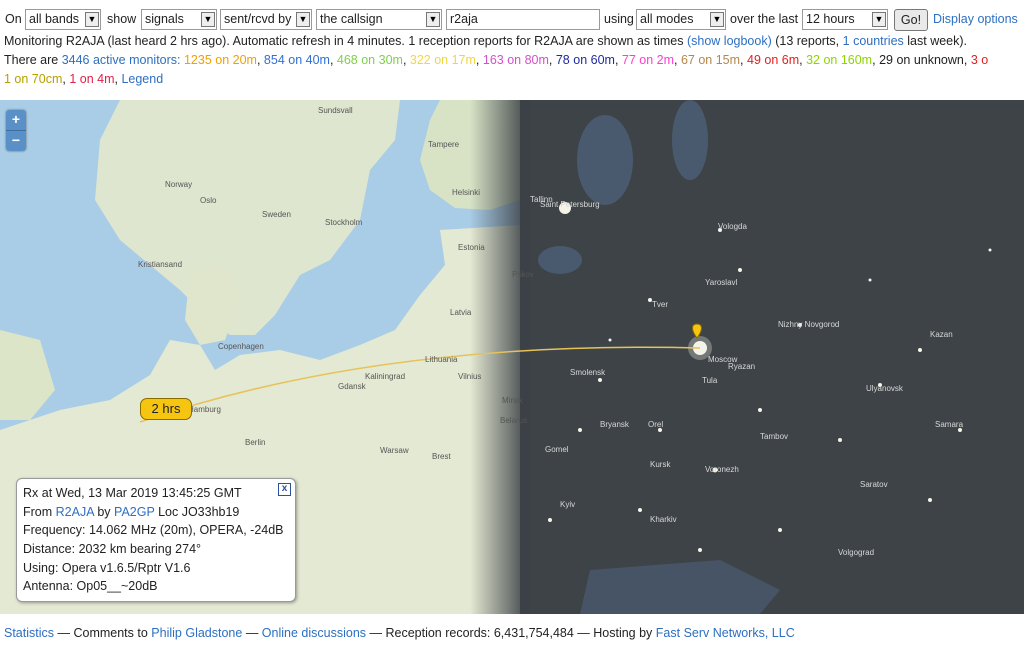 This screenshot has width=1024, height=646. What do you see at coordinates (102, 633) in the screenshot?
I see `comments-text: — Comments to` at bounding box center [102, 633].